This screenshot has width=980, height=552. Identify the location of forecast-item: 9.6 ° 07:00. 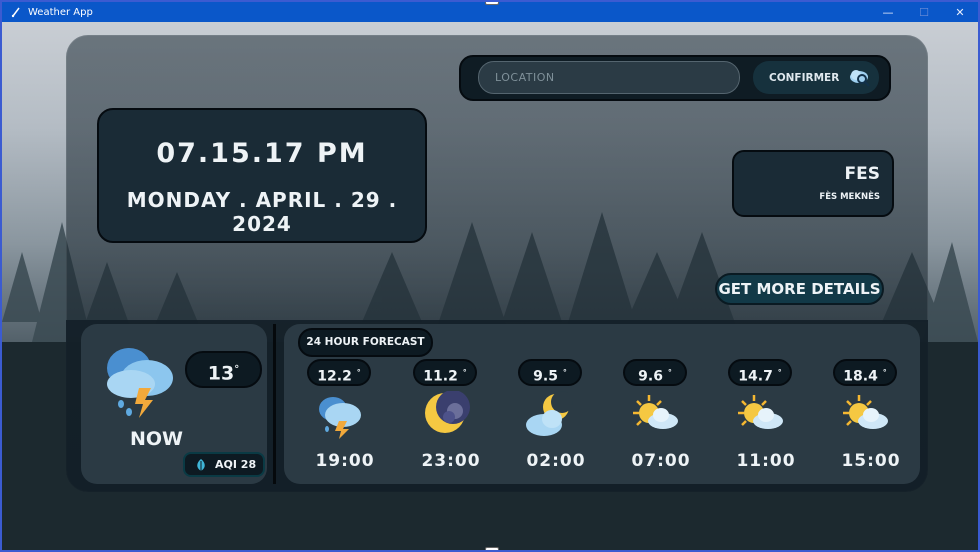
(668, 419).